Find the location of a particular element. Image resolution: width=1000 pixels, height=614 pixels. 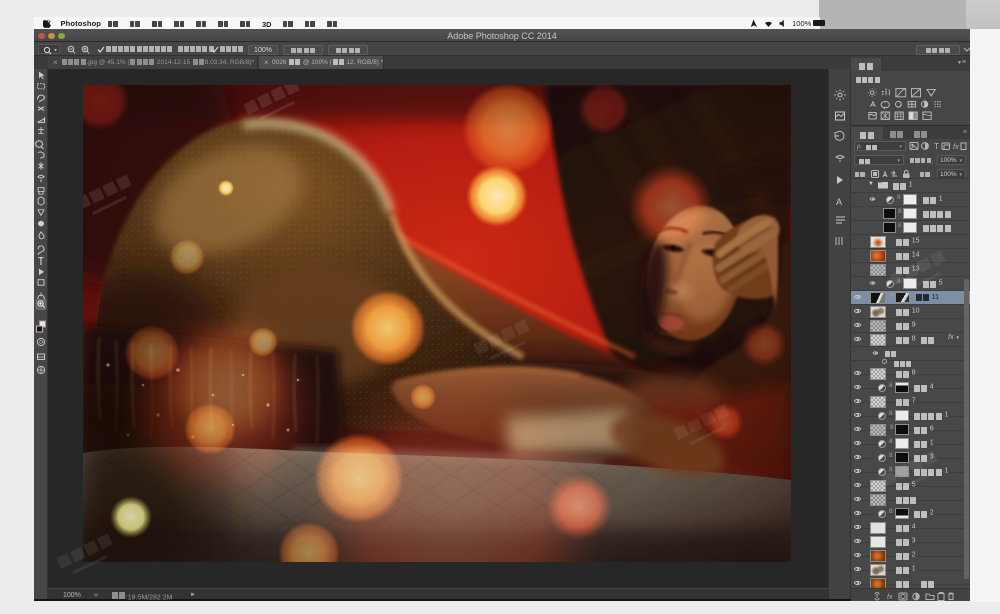

svg-text: T is located at coordinates (936, 146).